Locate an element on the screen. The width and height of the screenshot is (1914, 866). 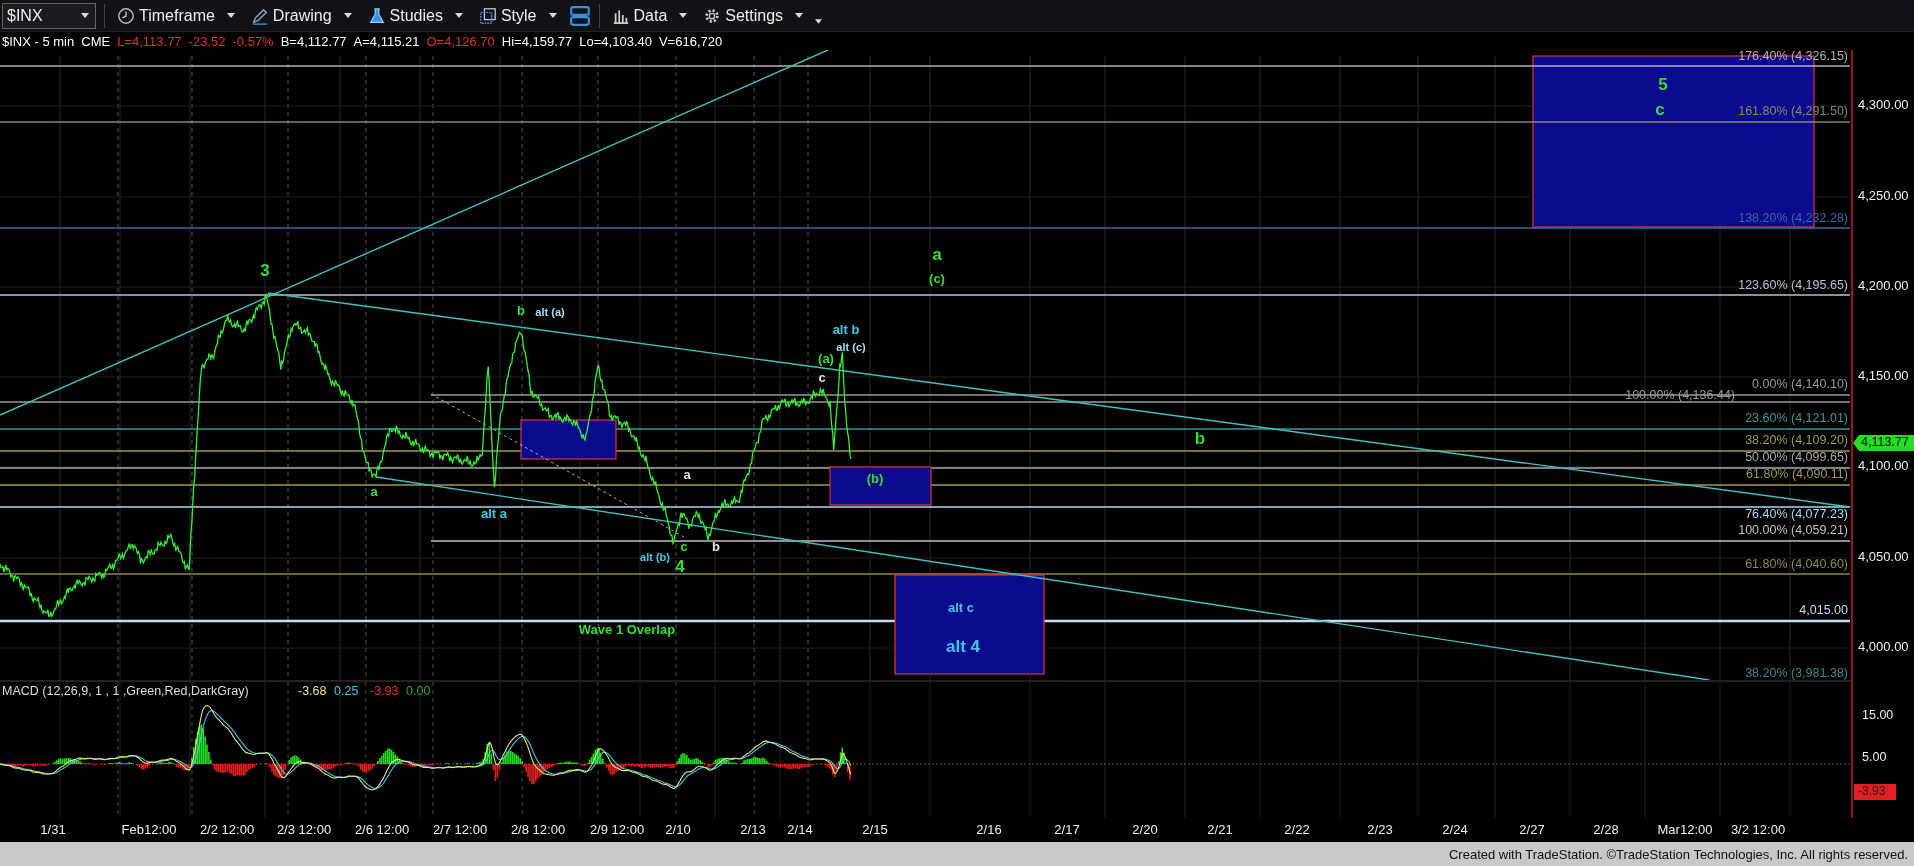
macd-value: -3.68 is located at coordinates (312, 691).